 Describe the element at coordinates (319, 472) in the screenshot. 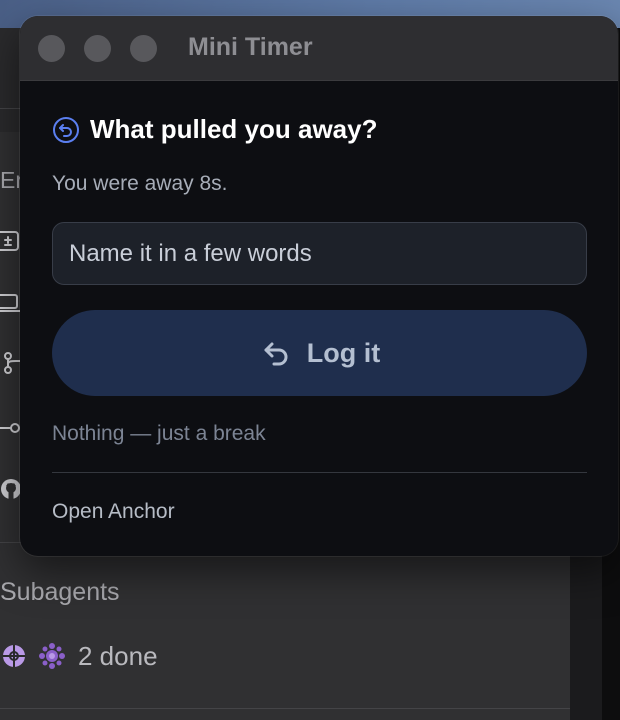

I see `section-divider` at that location.